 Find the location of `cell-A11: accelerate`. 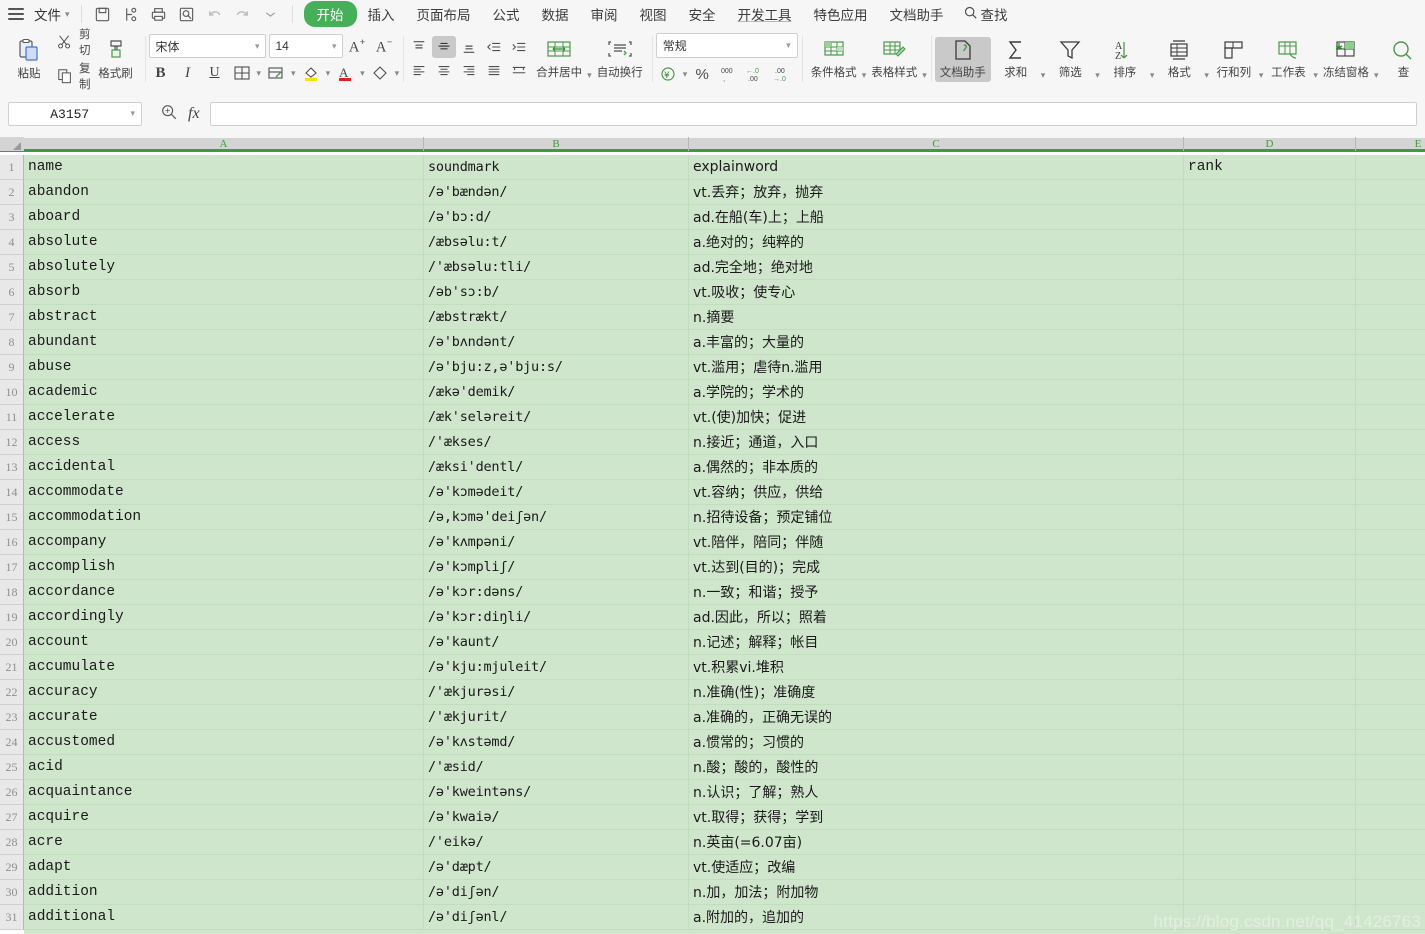

cell-A11: accelerate is located at coordinates (224, 417).